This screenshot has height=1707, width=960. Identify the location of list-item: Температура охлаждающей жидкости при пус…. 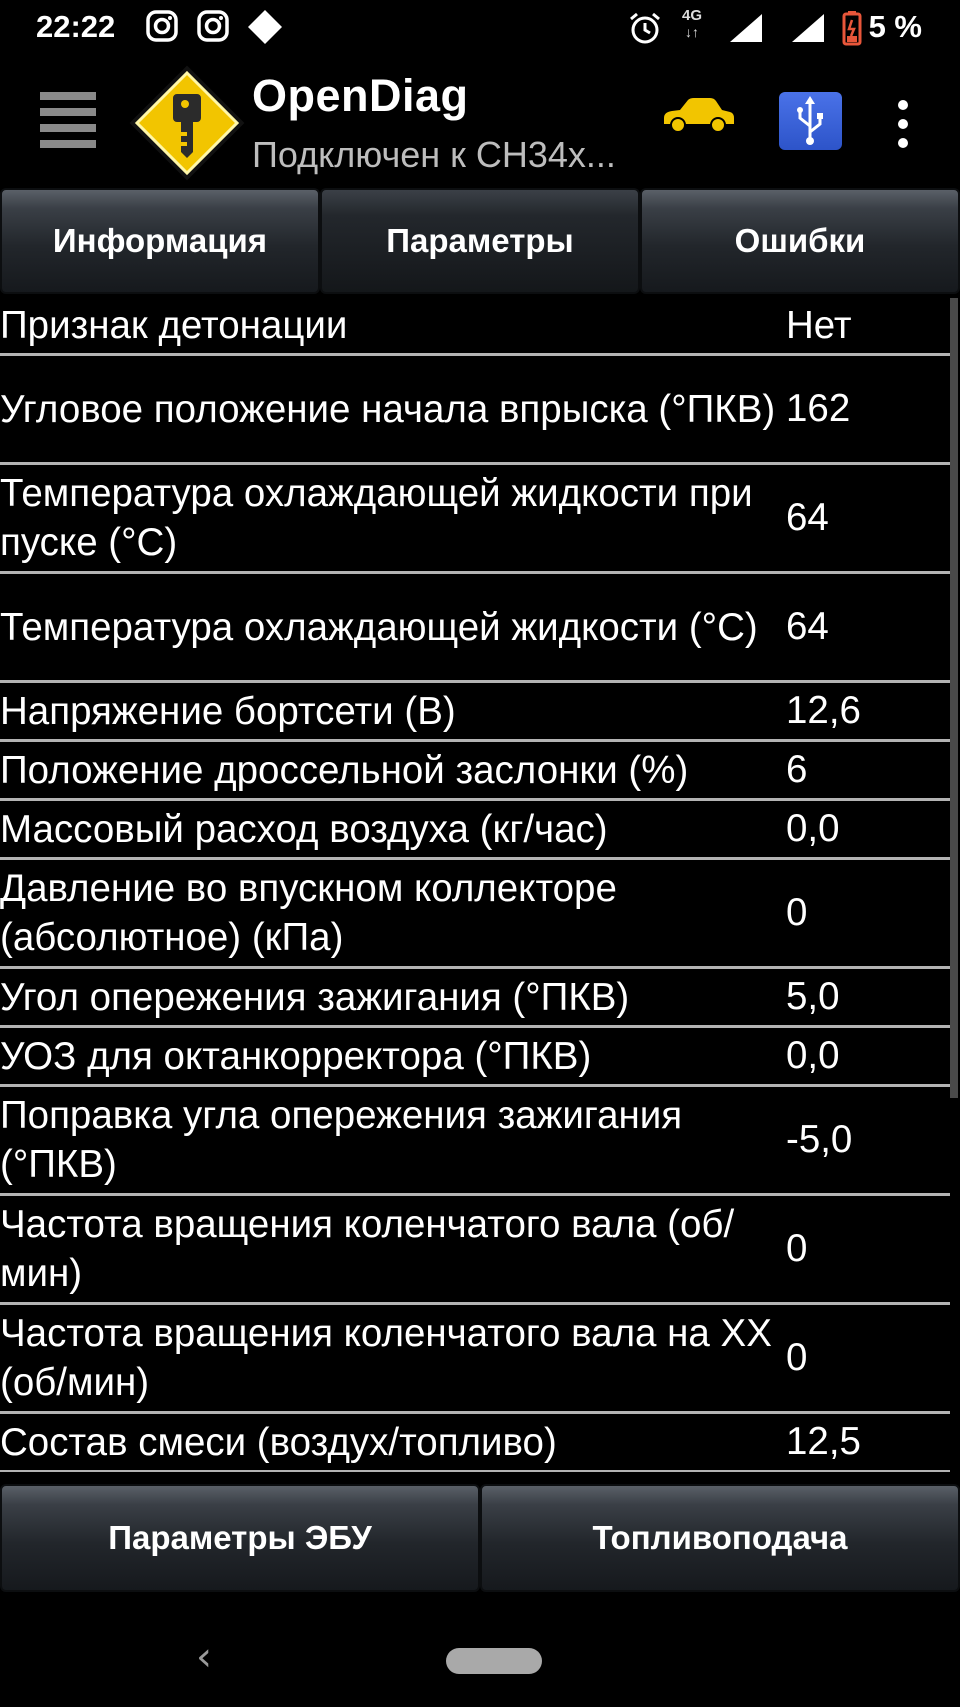
(475, 519).